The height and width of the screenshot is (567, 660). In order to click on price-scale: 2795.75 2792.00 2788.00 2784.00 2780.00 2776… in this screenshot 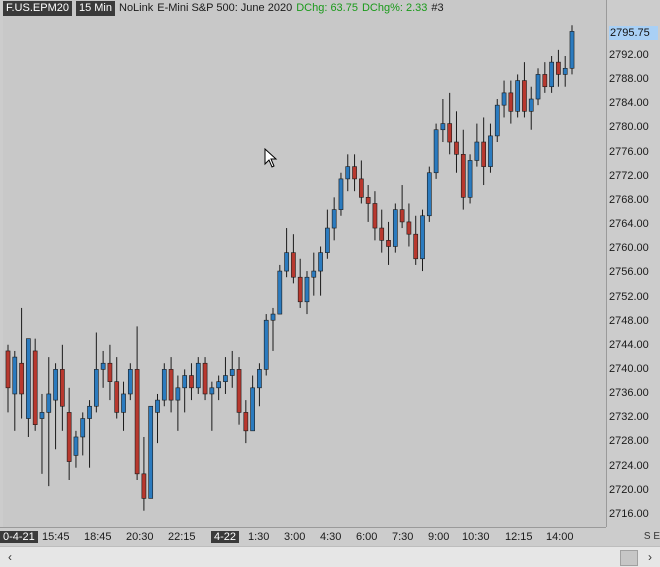, I will do `click(633, 263)`.